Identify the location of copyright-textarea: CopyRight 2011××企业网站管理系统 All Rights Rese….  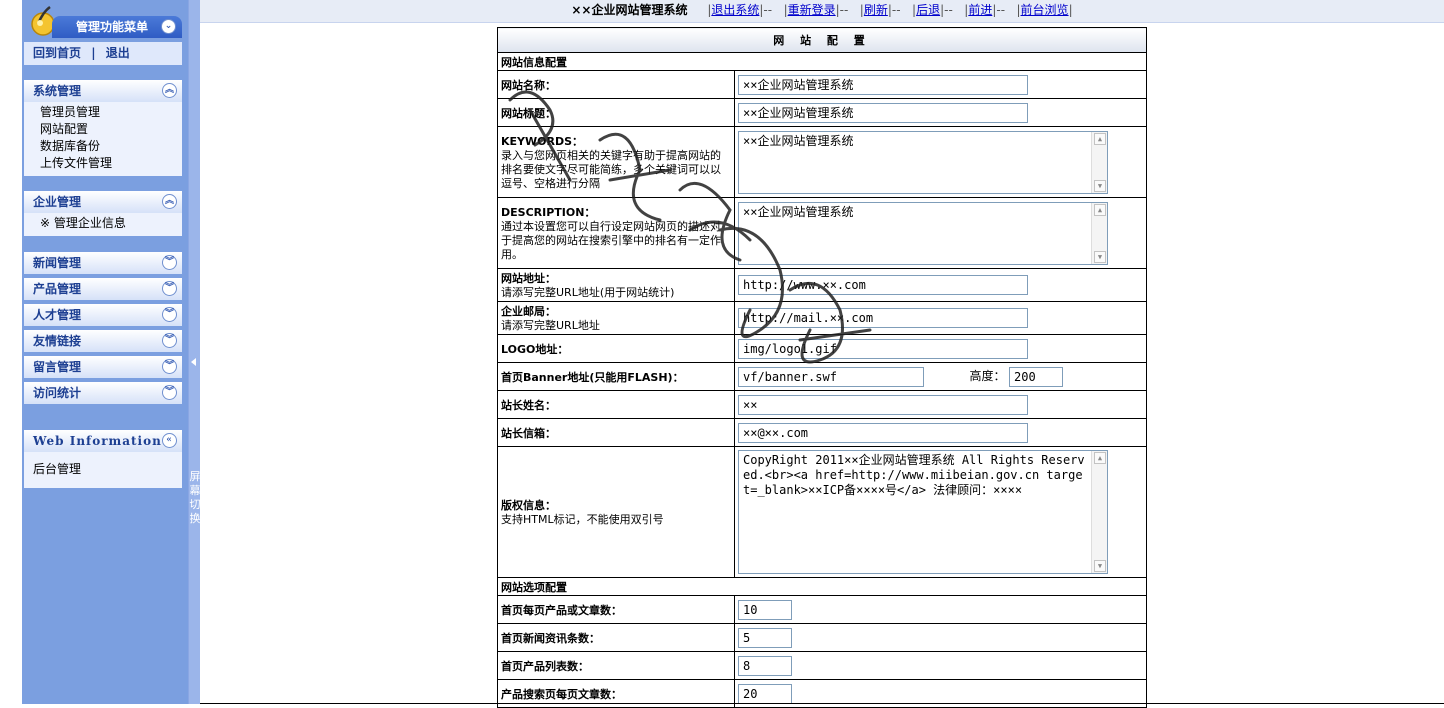
(923, 512).